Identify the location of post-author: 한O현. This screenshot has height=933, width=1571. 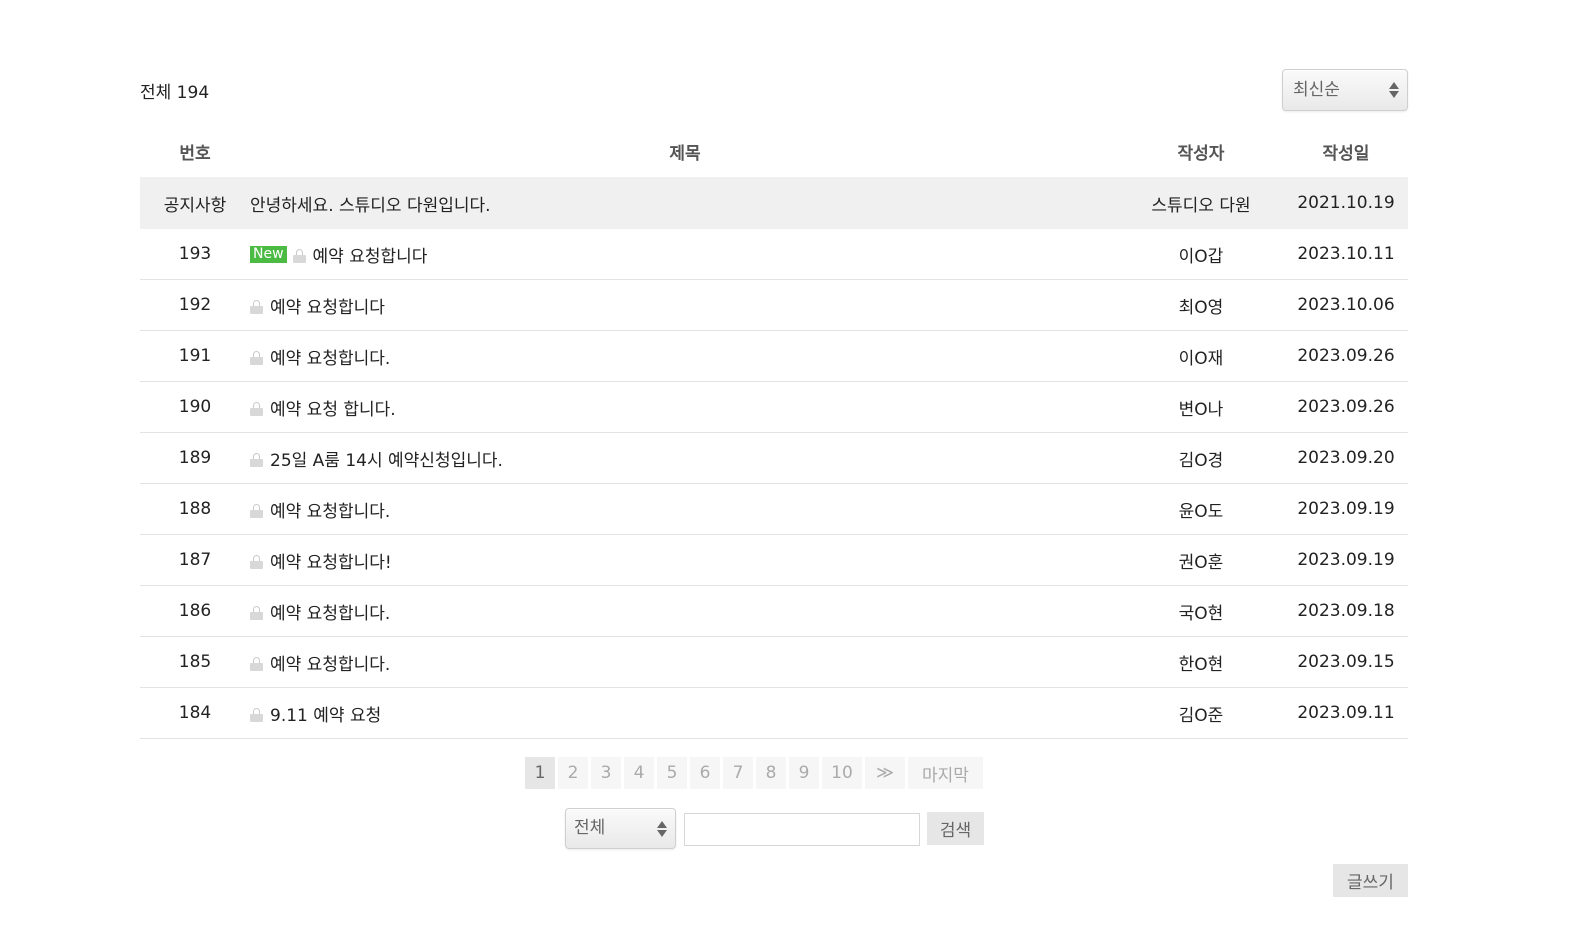
(1201, 664).